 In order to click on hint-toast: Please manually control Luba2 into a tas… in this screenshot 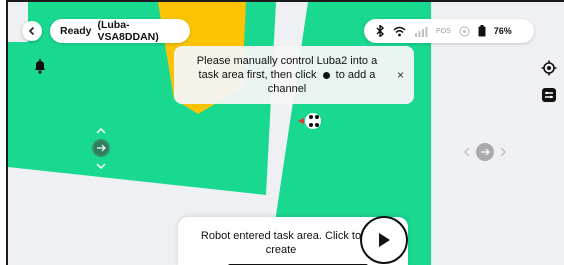, I will do `click(294, 75)`.